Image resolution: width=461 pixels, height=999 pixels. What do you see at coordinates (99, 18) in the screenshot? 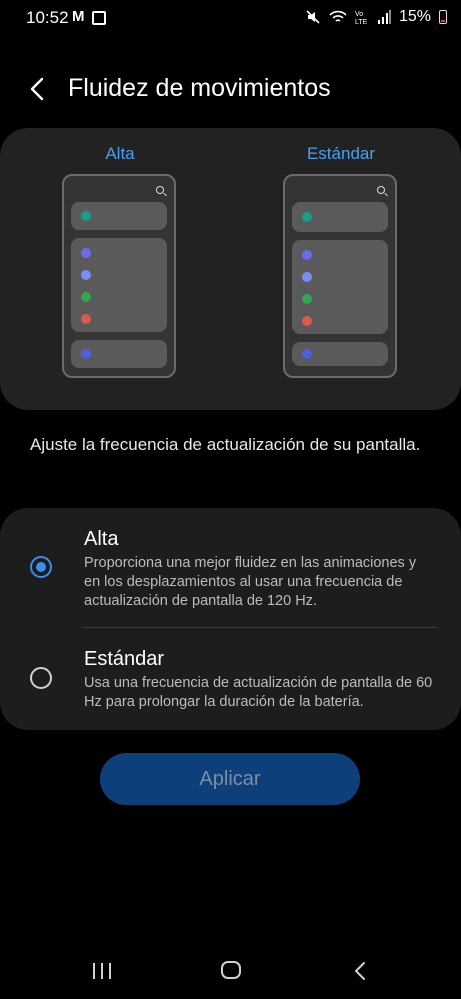
I see `gallery-icon` at bounding box center [99, 18].